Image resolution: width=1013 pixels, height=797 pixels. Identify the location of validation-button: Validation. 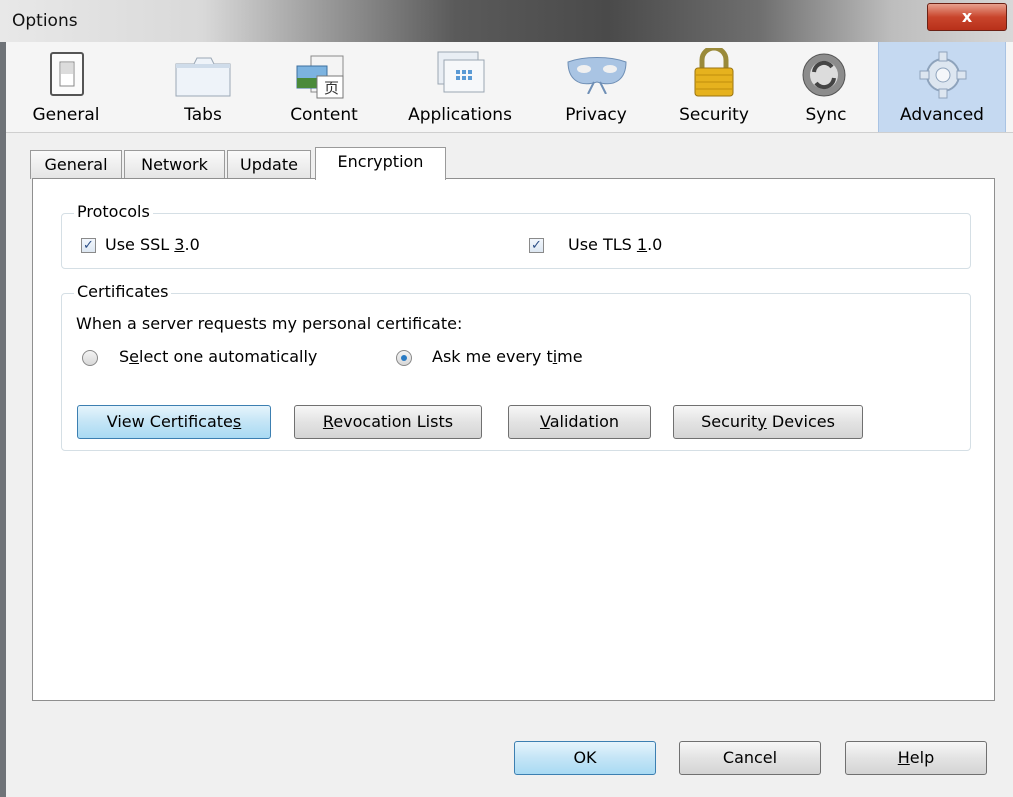
(579, 422).